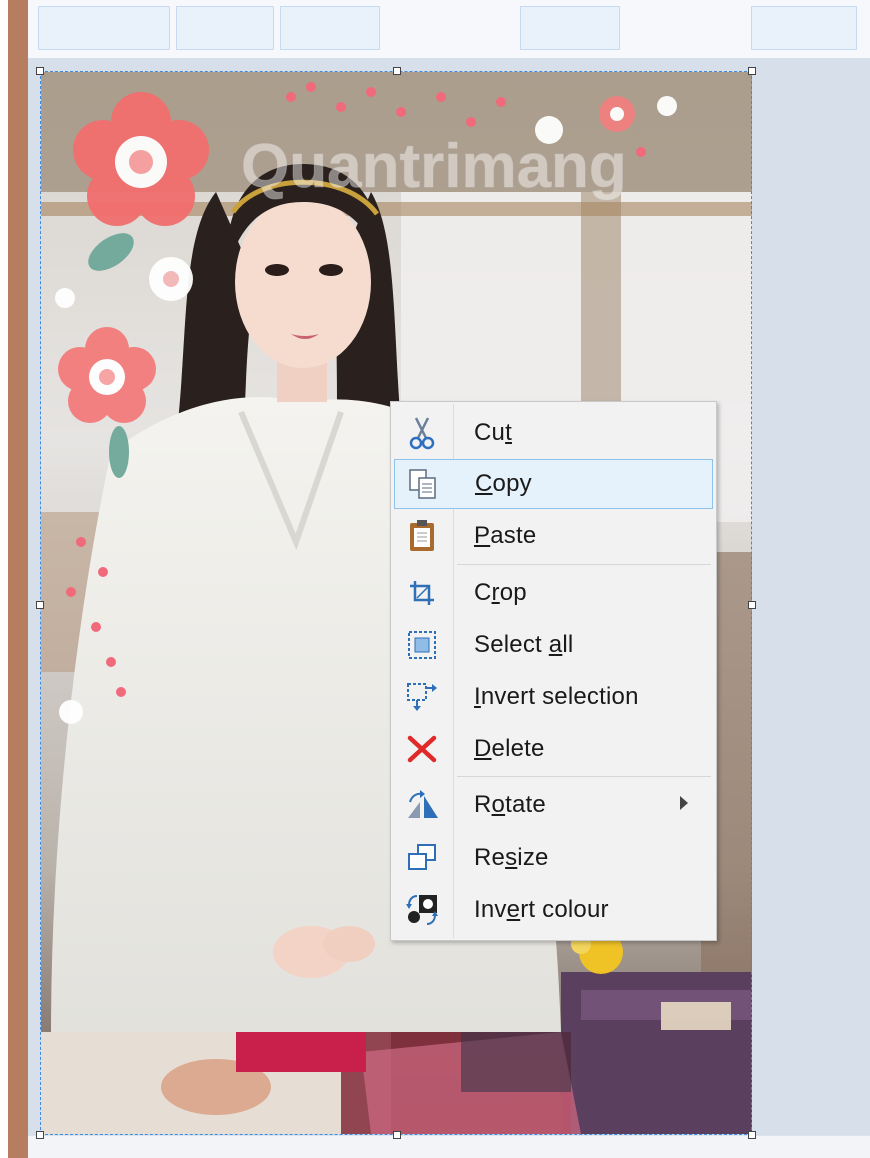 This screenshot has height=1158, width=870. I want to click on menu-item-label: Invert selection, so click(556, 696).